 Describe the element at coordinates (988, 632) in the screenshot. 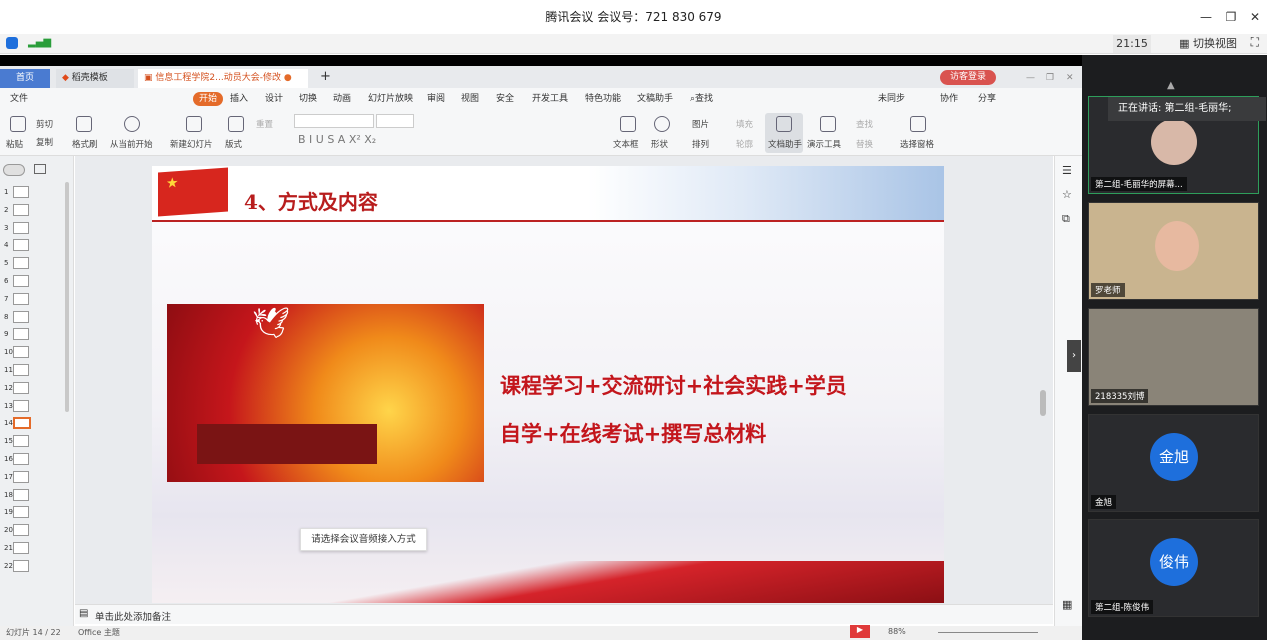

I see `zoom-slider` at that location.